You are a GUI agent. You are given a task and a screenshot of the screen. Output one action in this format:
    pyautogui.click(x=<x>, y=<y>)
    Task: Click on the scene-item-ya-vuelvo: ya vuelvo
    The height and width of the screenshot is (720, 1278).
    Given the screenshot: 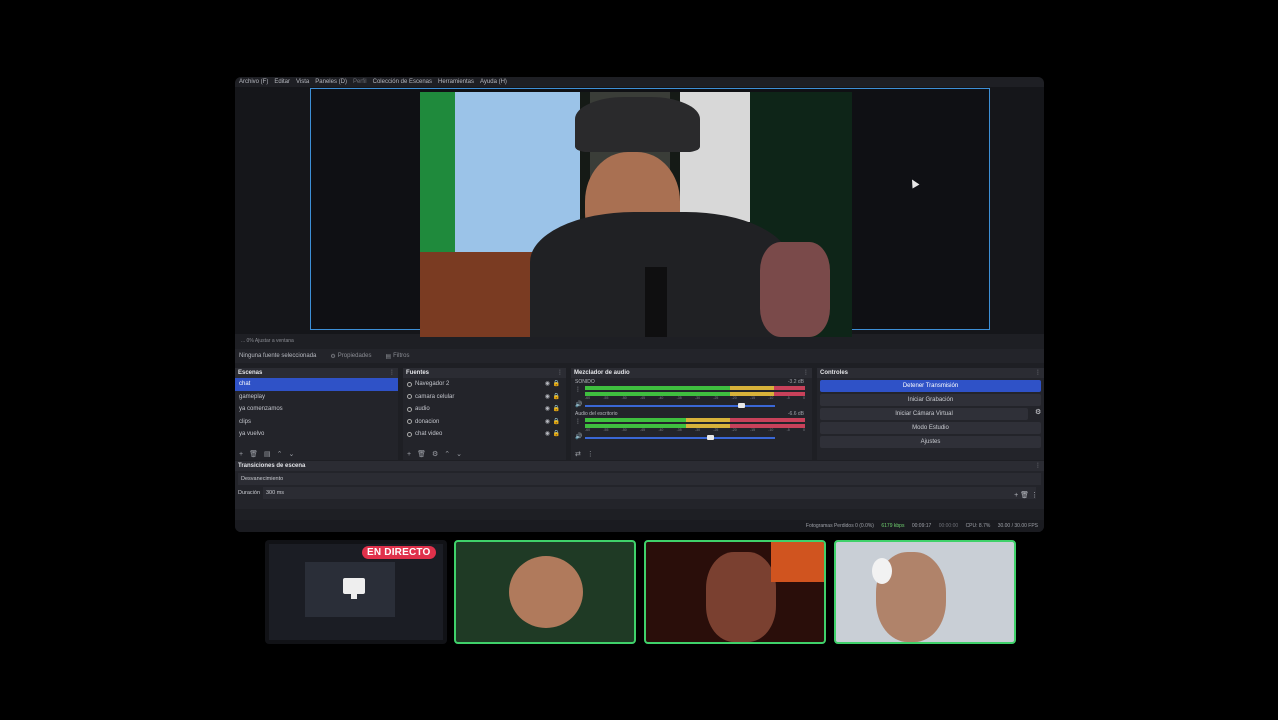 What is the action you would take?
    pyautogui.click(x=316, y=434)
    